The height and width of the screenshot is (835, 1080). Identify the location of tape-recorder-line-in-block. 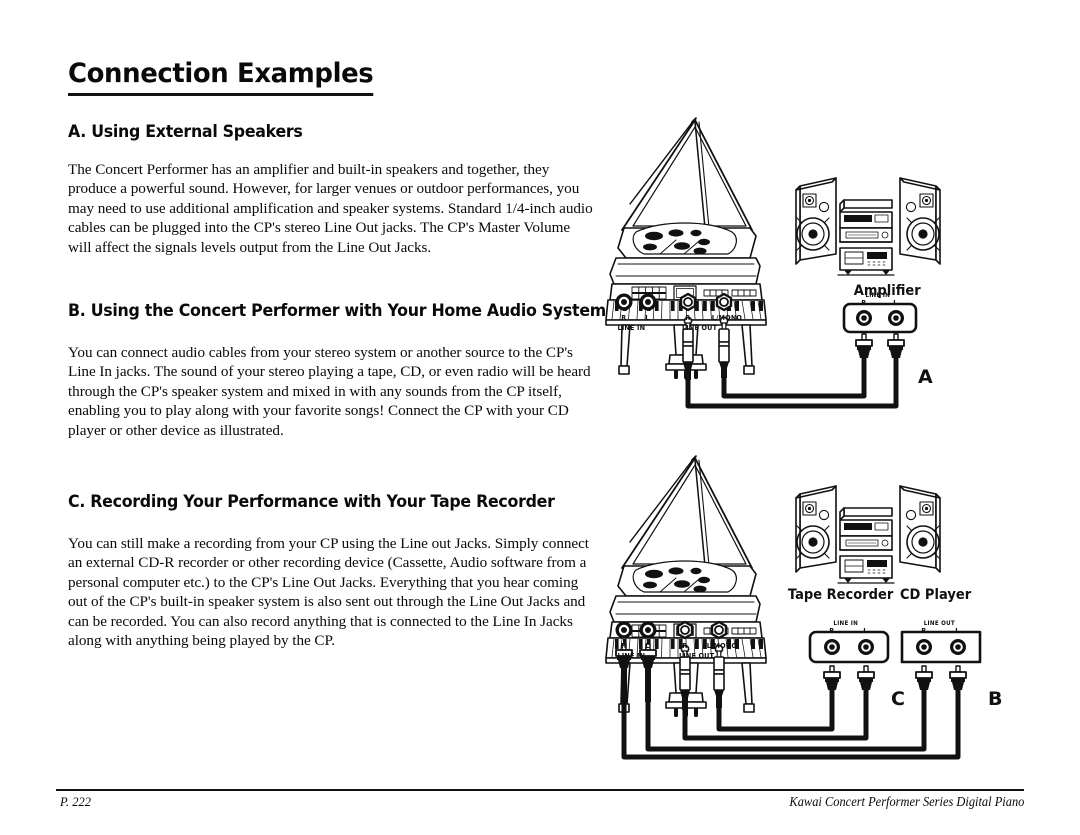
(849, 647).